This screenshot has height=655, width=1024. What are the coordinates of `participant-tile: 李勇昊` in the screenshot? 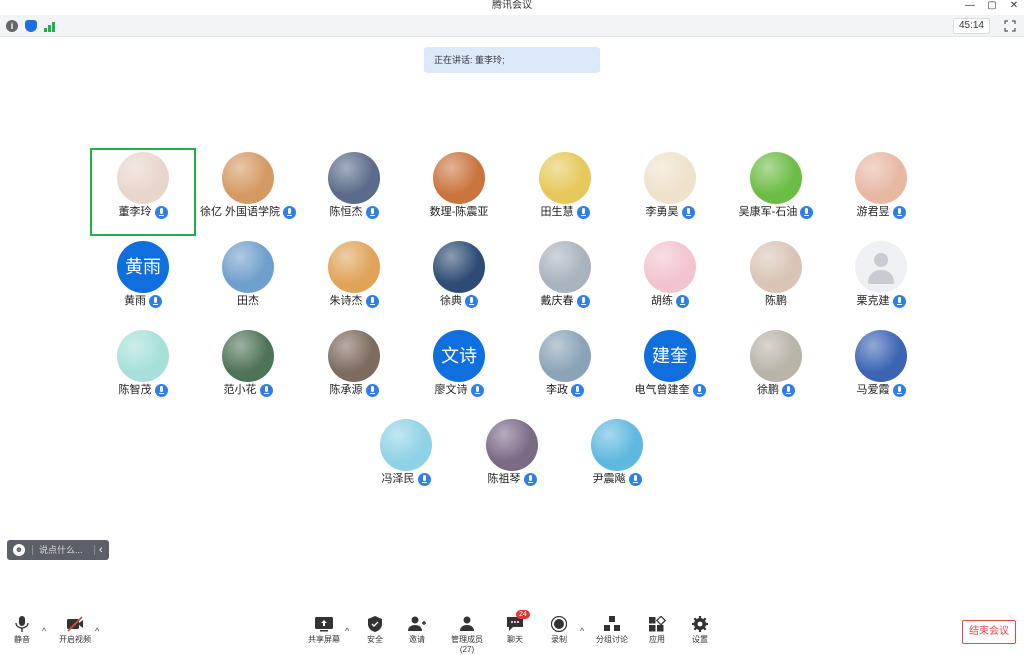 It's located at (670, 192).